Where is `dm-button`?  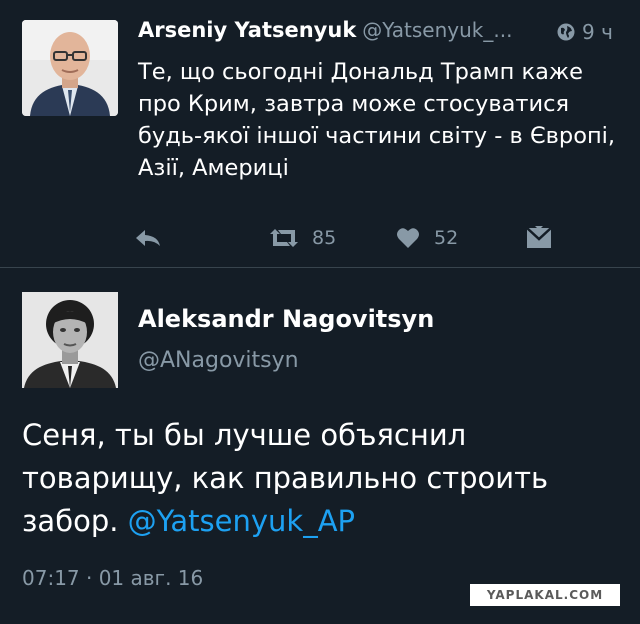
dm-button is located at coordinates (539, 238).